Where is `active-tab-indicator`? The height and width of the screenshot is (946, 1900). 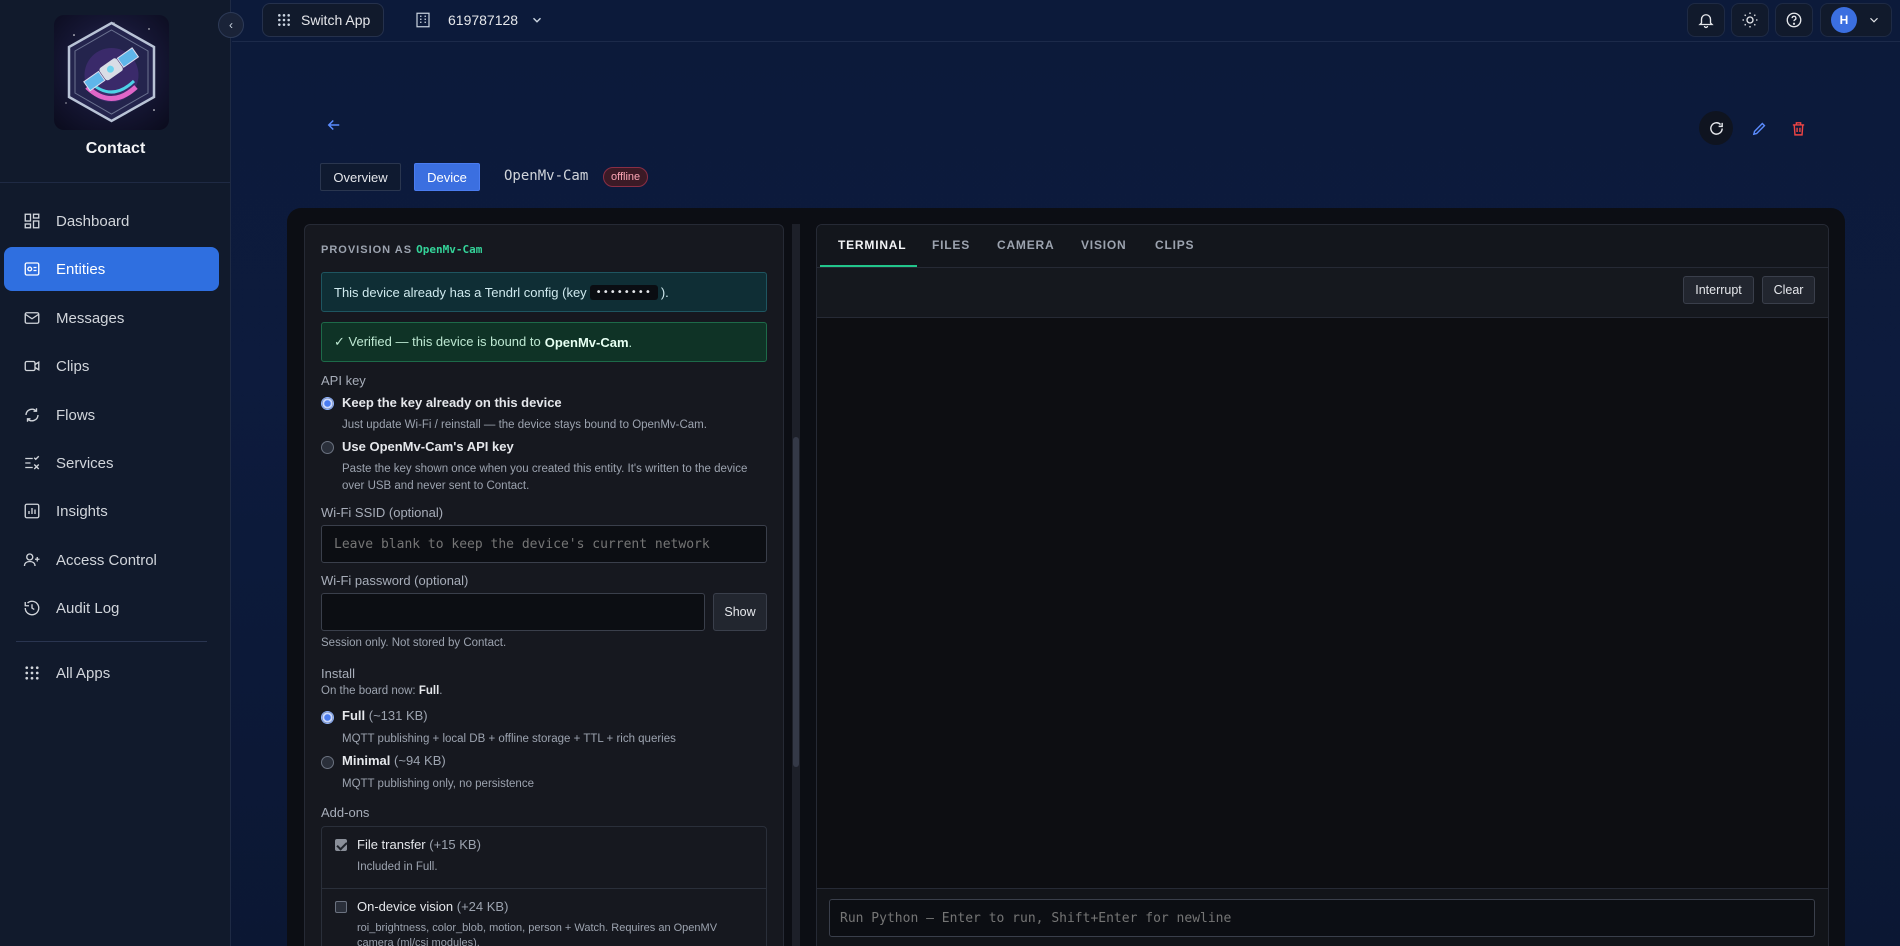 active-tab-indicator is located at coordinates (868, 266).